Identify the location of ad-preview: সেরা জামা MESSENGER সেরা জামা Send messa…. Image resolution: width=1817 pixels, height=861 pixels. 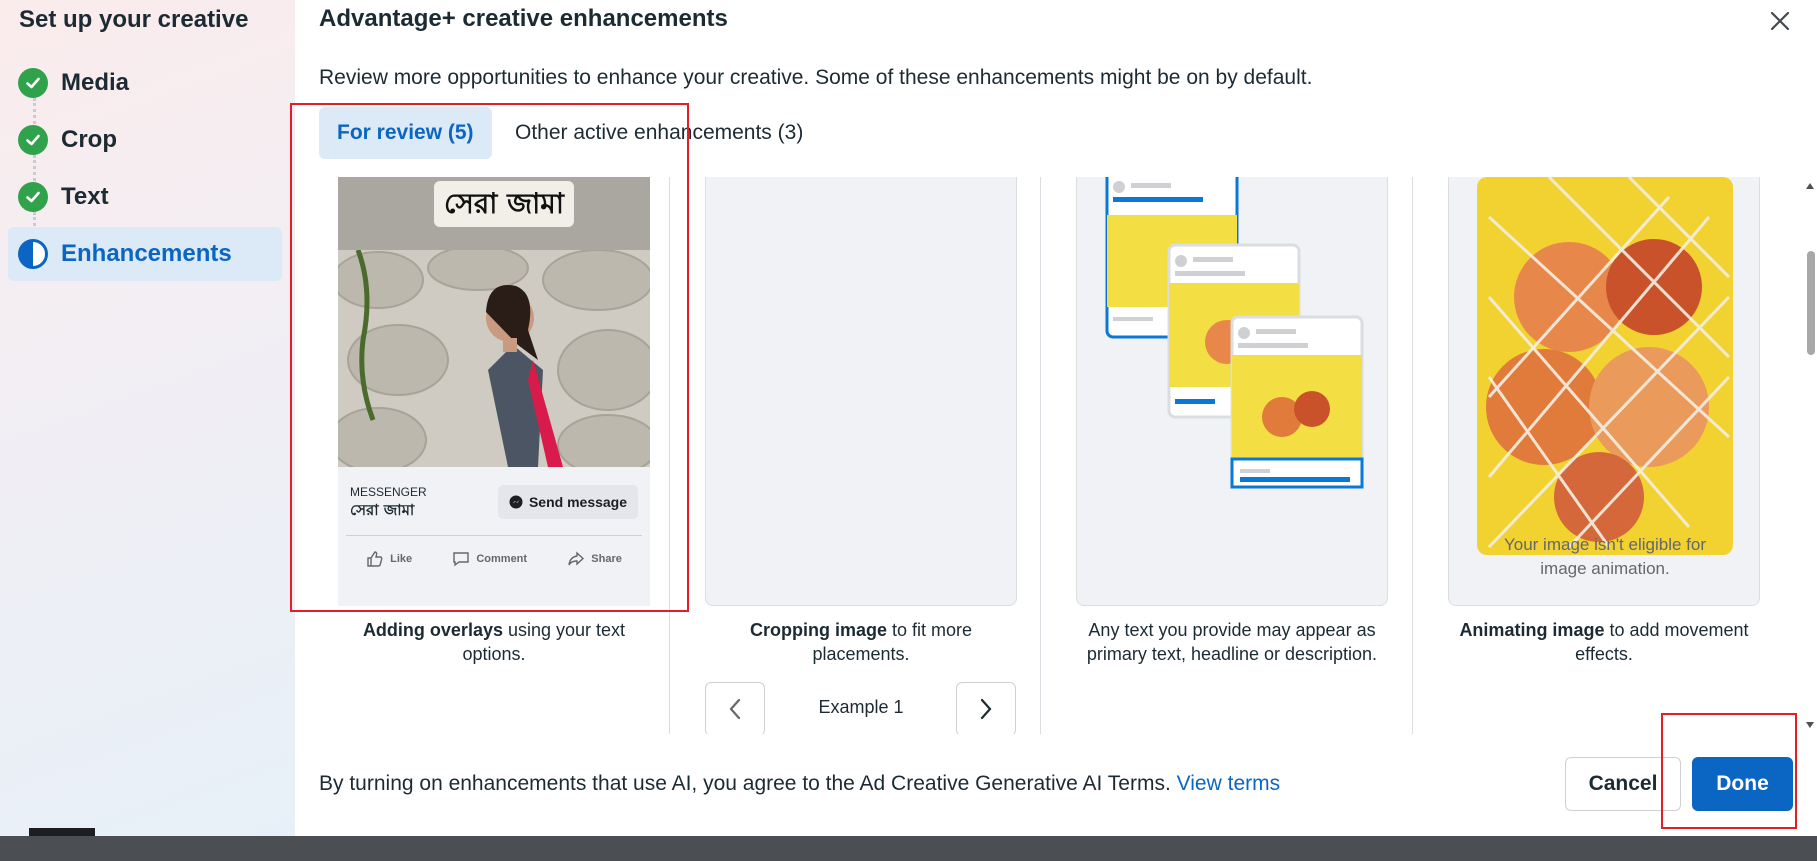
(494, 391).